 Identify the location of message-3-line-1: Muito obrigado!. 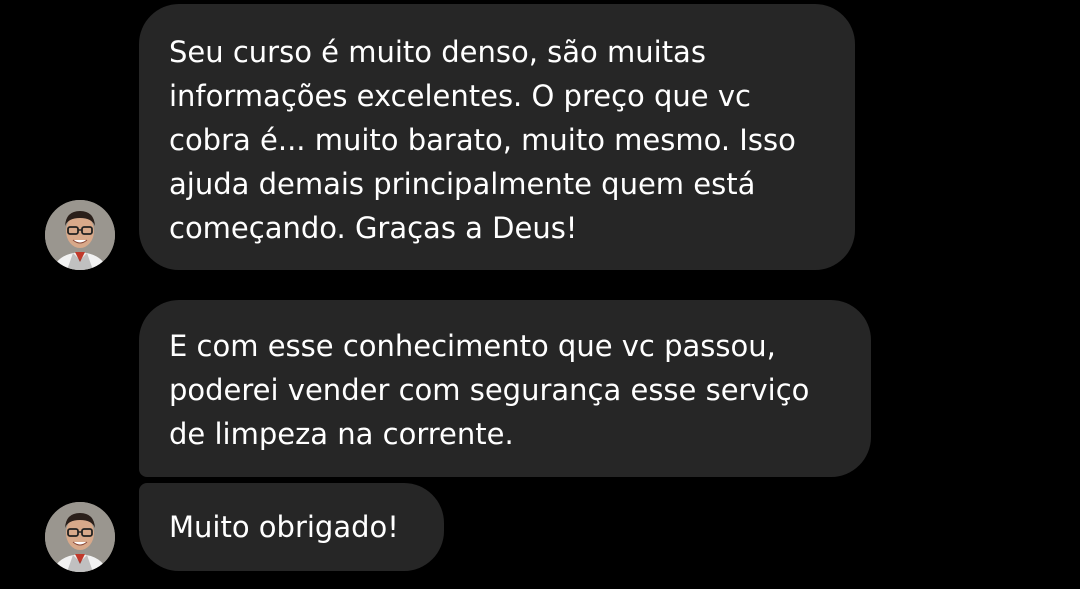
(284, 527).